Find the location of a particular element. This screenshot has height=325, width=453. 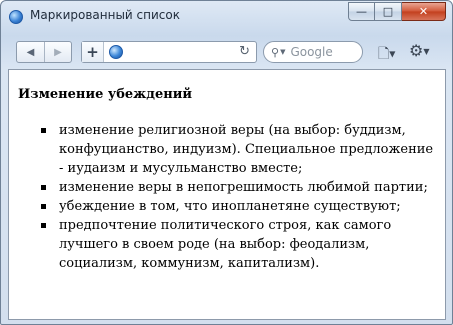

page-menu-button: 🗋▼ is located at coordinates (386, 55).